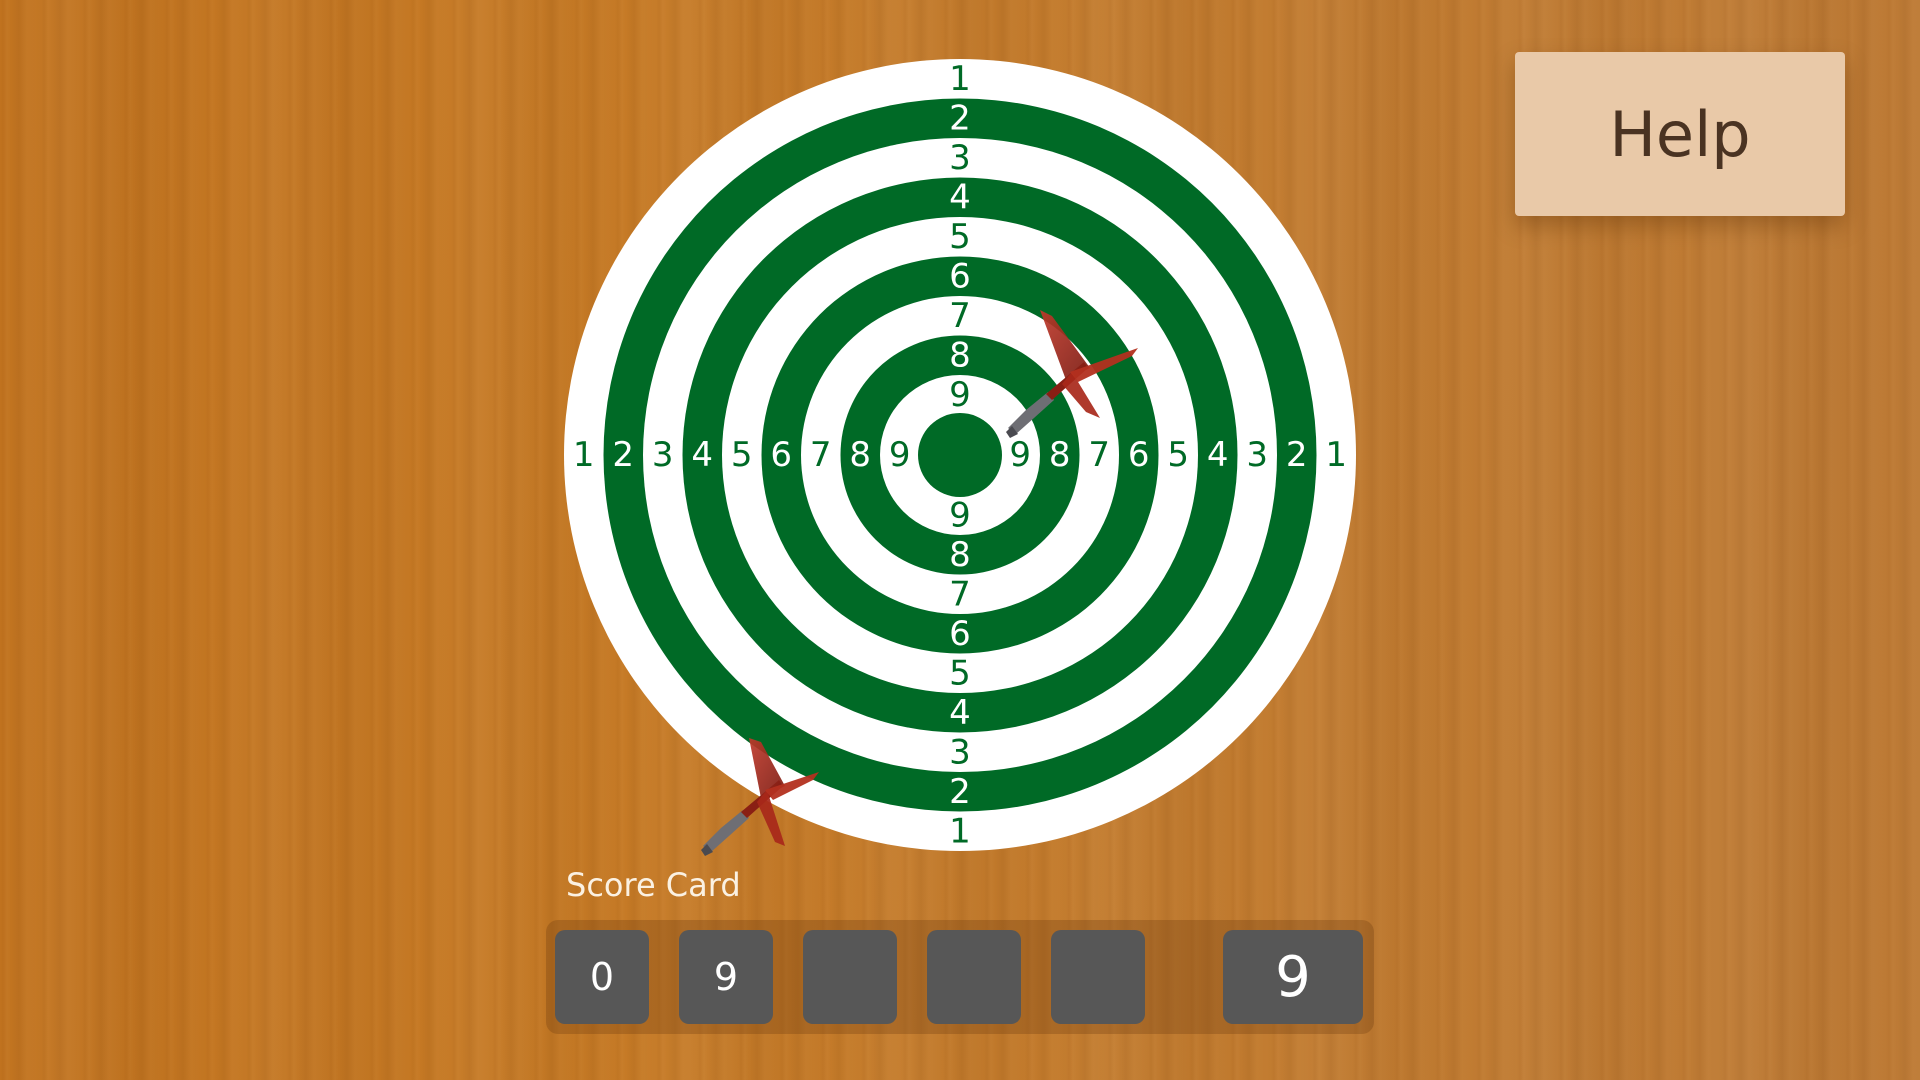  I want to click on score-card: 0 9 9, so click(960, 977).